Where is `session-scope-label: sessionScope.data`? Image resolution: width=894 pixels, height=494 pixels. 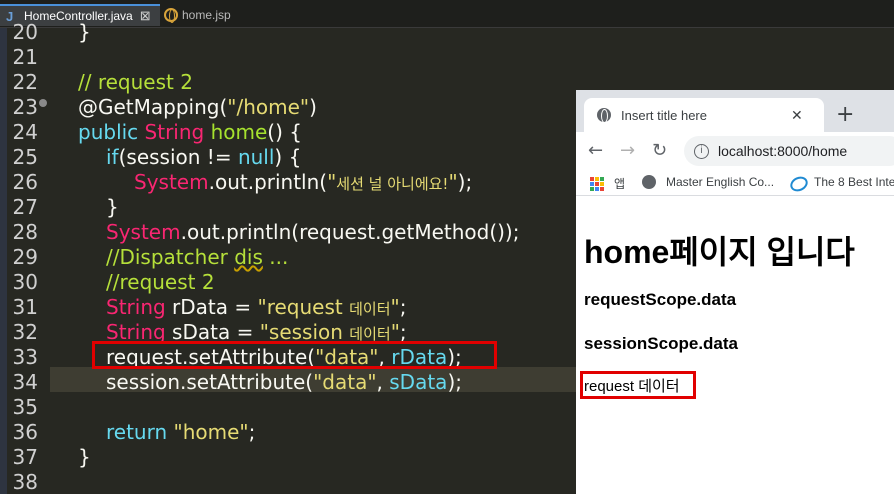
session-scope-label: sessionScope.data is located at coordinates (661, 343).